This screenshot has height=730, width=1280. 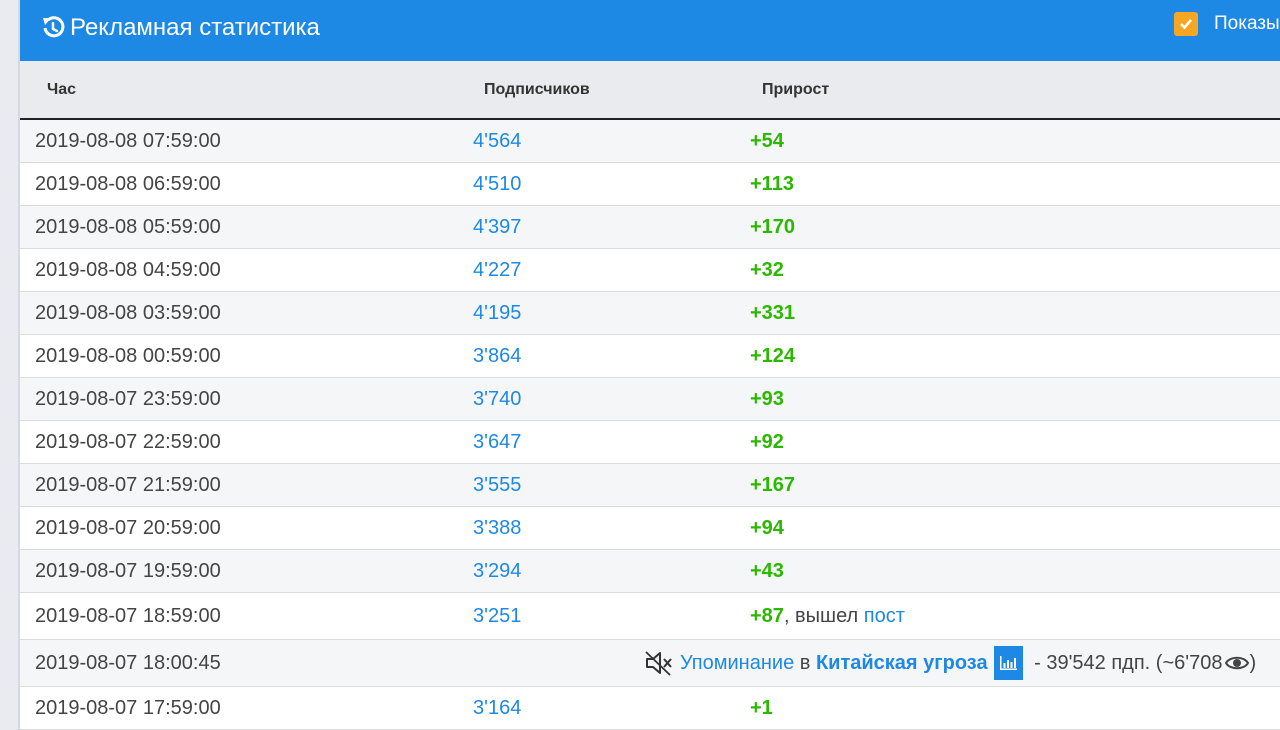 What do you see at coordinates (772, 183) in the screenshot?
I see `growth-cell: +113` at bounding box center [772, 183].